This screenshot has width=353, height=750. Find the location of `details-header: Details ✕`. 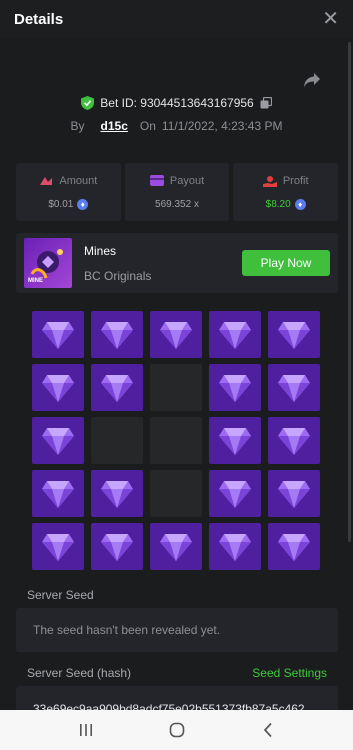

details-header: Details ✕ is located at coordinates (176, 19).